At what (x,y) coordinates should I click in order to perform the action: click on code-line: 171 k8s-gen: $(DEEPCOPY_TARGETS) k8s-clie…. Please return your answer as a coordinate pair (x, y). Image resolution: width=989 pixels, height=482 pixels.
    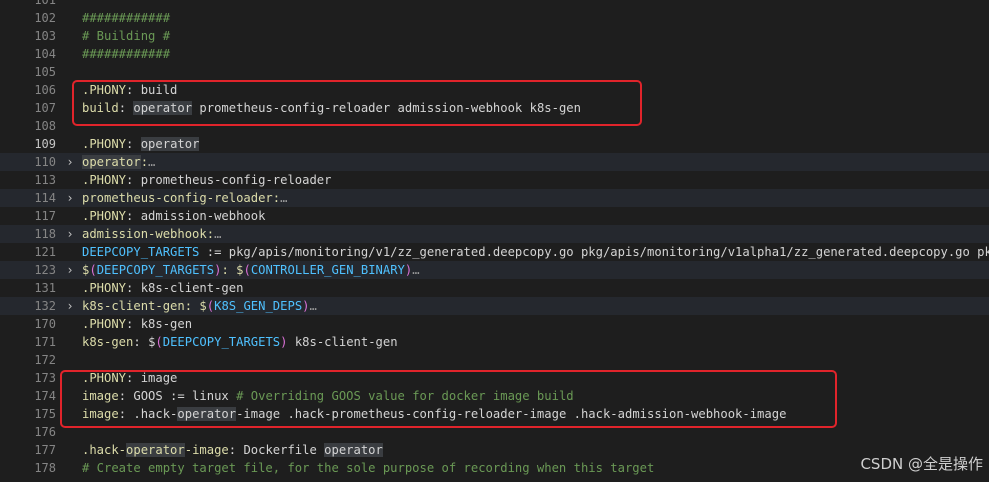
    Looking at the image, I should click on (494, 342).